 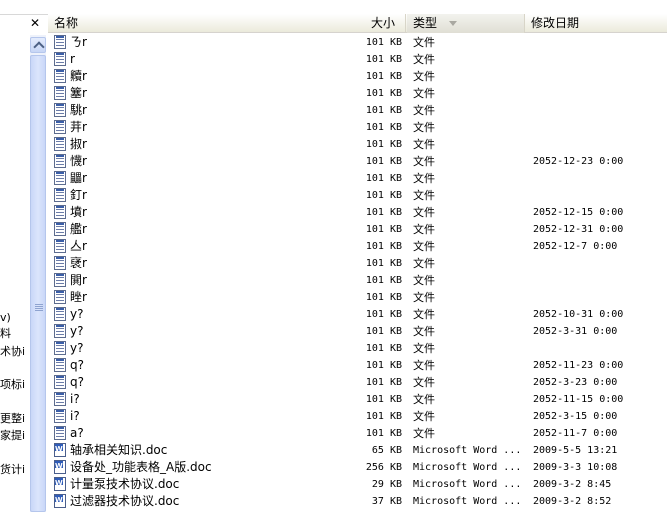 I want to click on left-pane-fragment: 料, so click(x=5, y=333).